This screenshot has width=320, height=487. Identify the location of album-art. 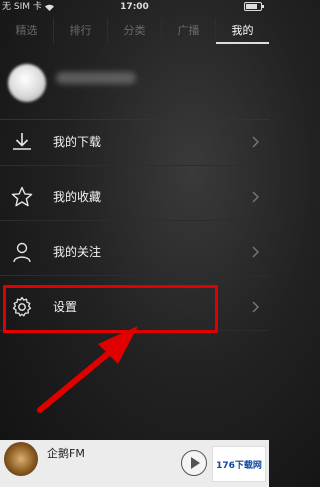
(21, 459).